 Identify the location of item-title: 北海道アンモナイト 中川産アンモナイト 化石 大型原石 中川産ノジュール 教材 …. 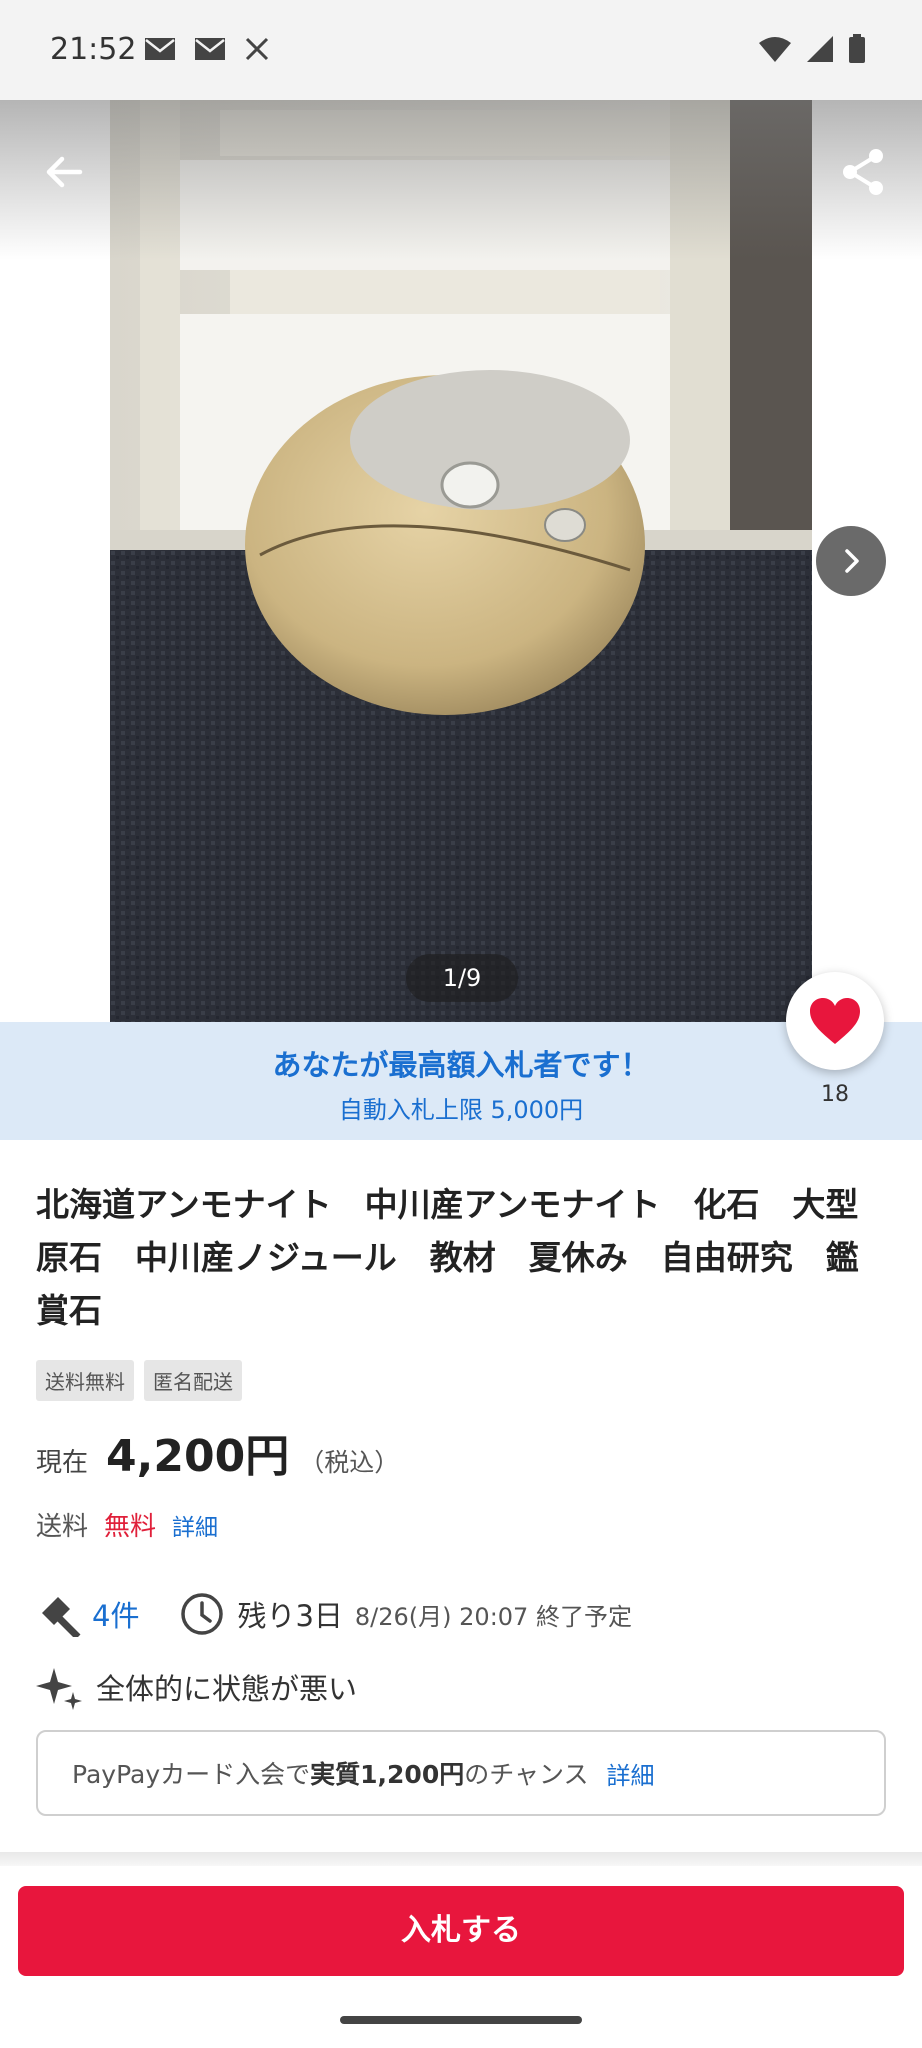
(447, 1257).